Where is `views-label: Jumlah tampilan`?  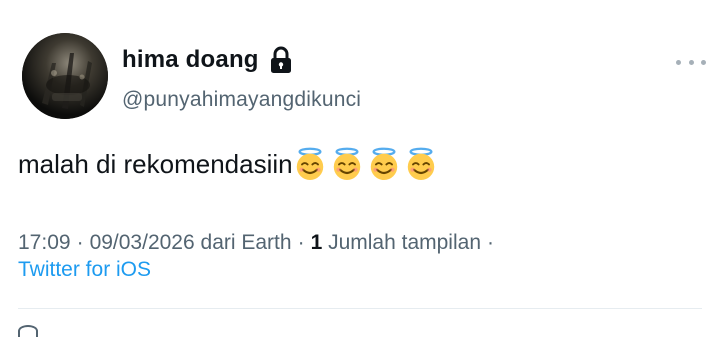
views-label: Jumlah tampilan is located at coordinates (404, 242).